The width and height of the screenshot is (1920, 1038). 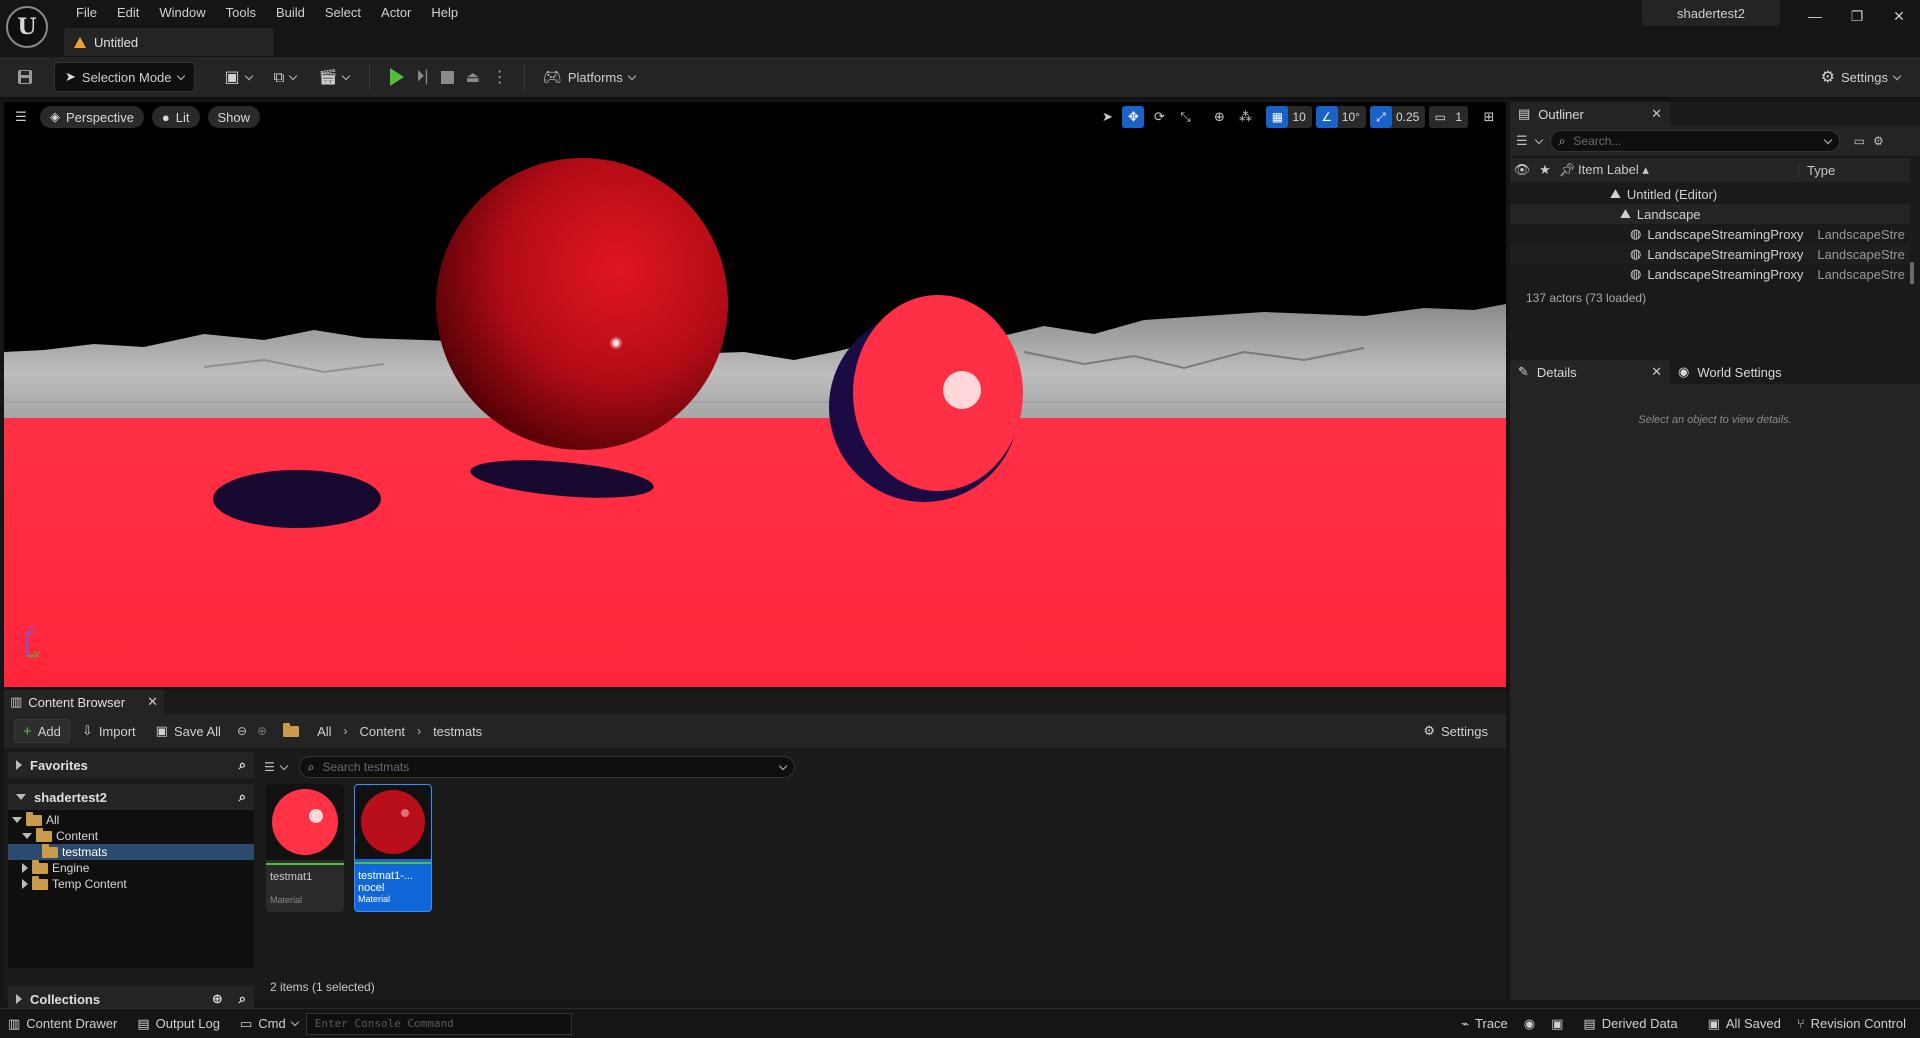 What do you see at coordinates (1878, 141) in the screenshot?
I see `gear-icon: ⚙` at bounding box center [1878, 141].